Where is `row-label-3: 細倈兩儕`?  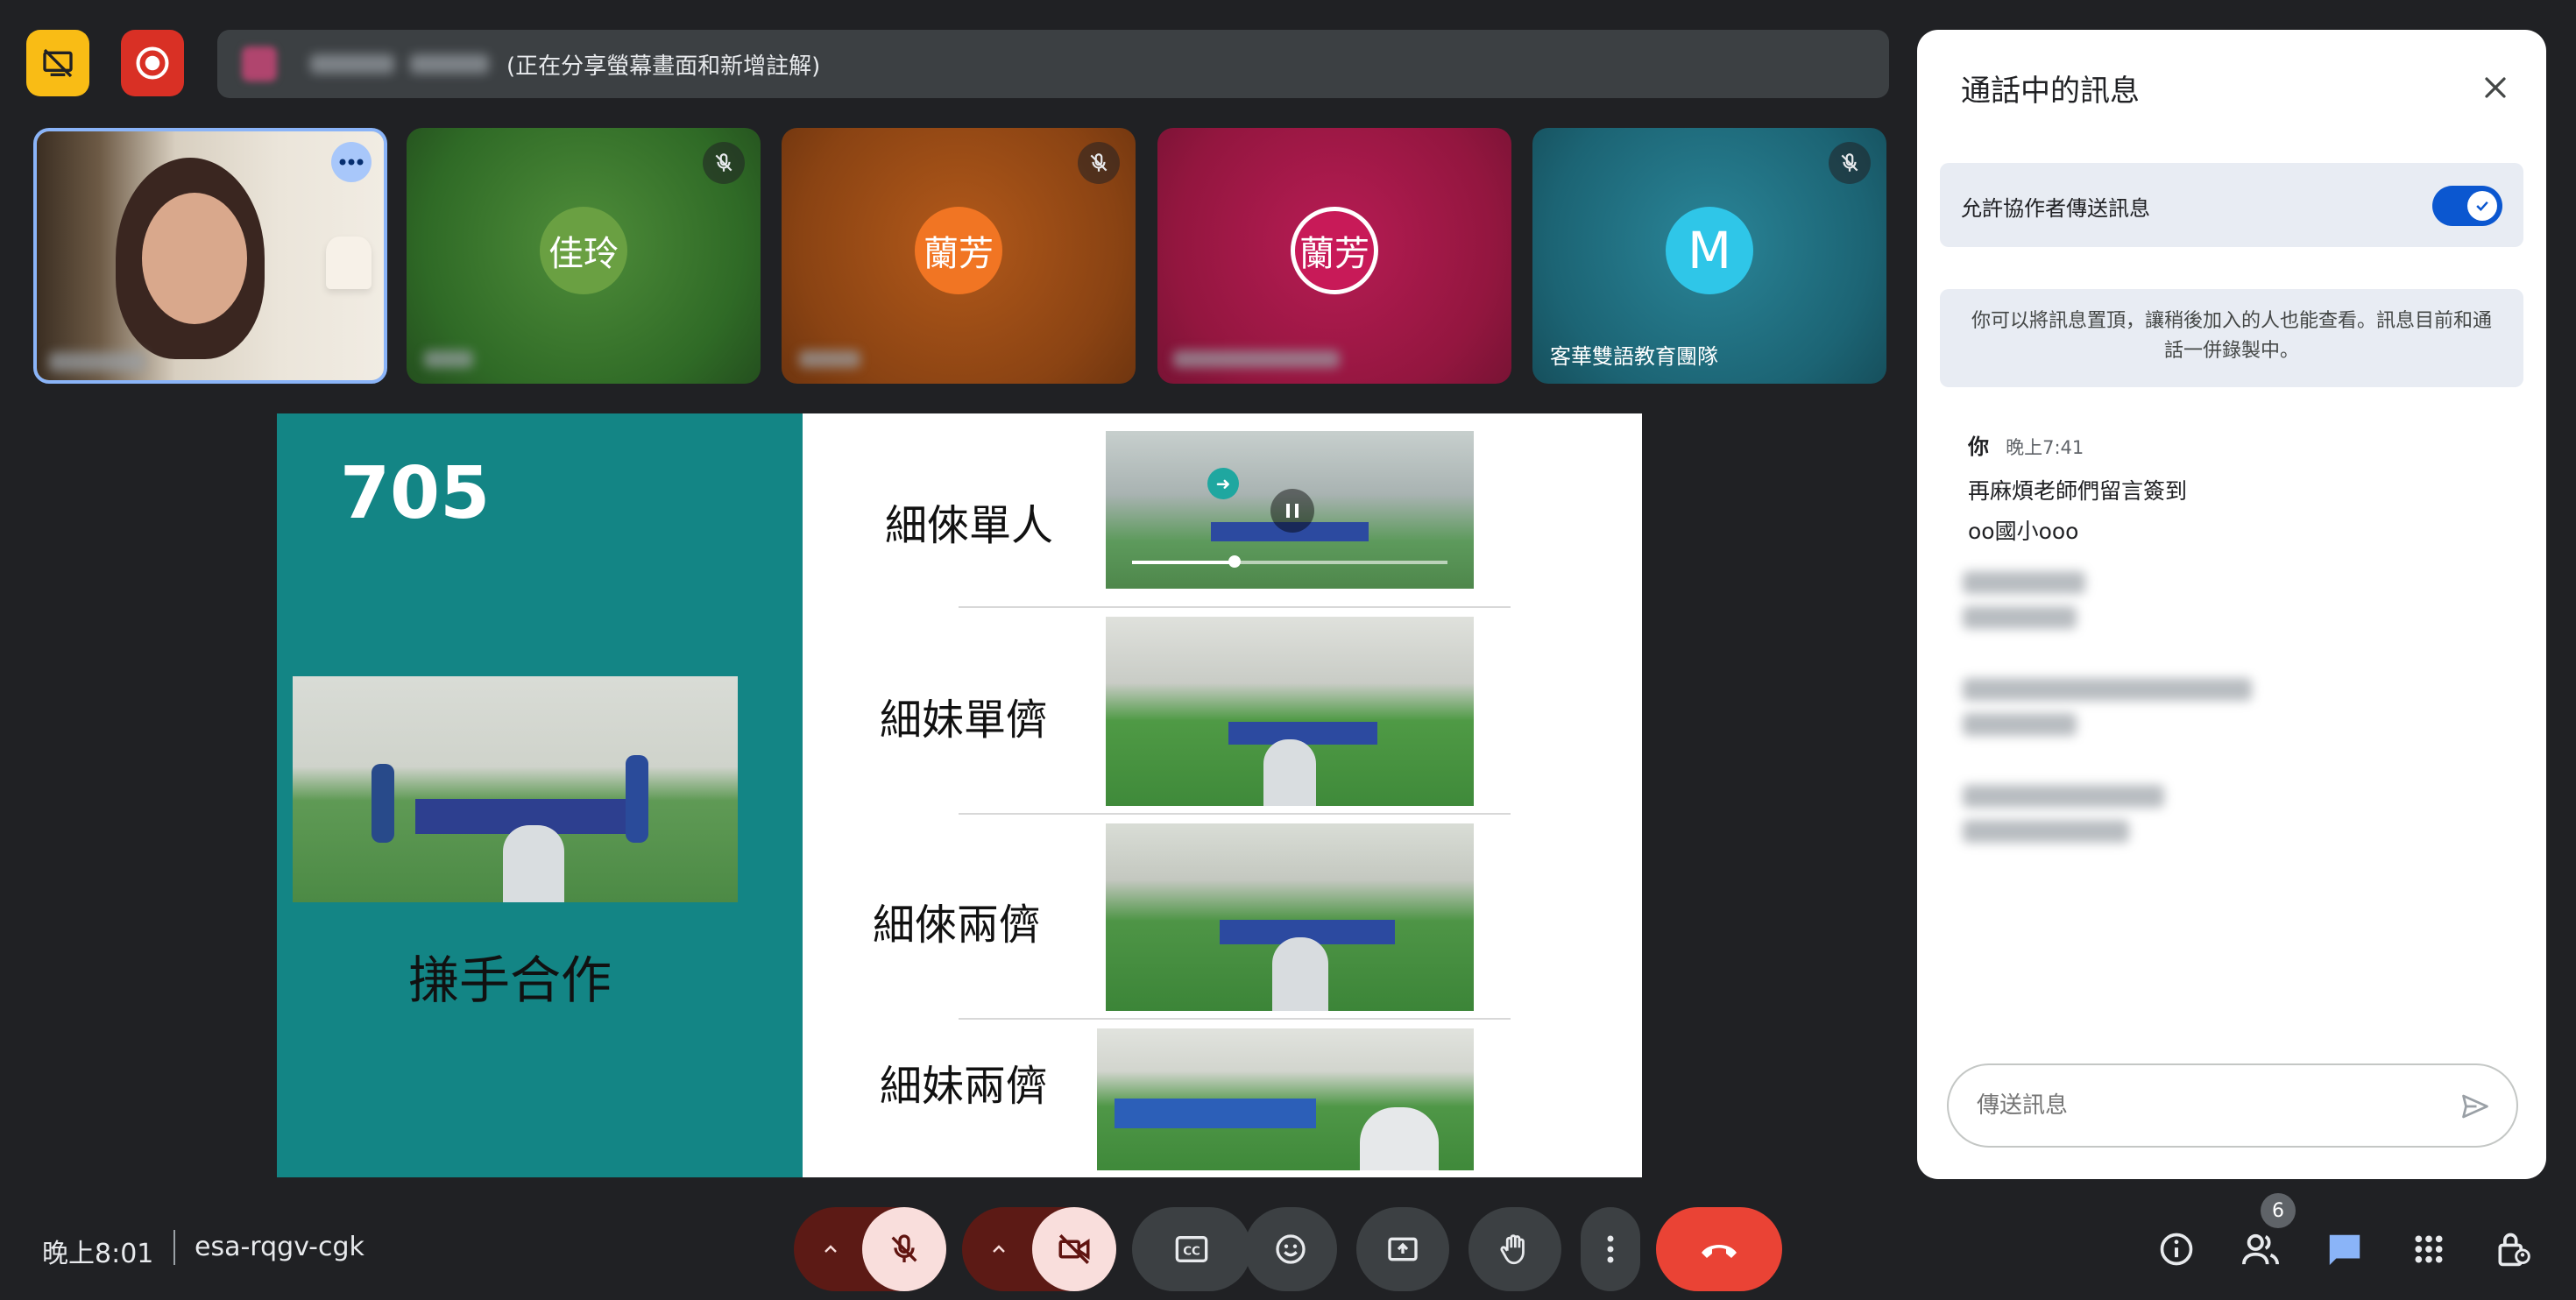
row-label-3: 細倈兩儕 is located at coordinates (957, 926).